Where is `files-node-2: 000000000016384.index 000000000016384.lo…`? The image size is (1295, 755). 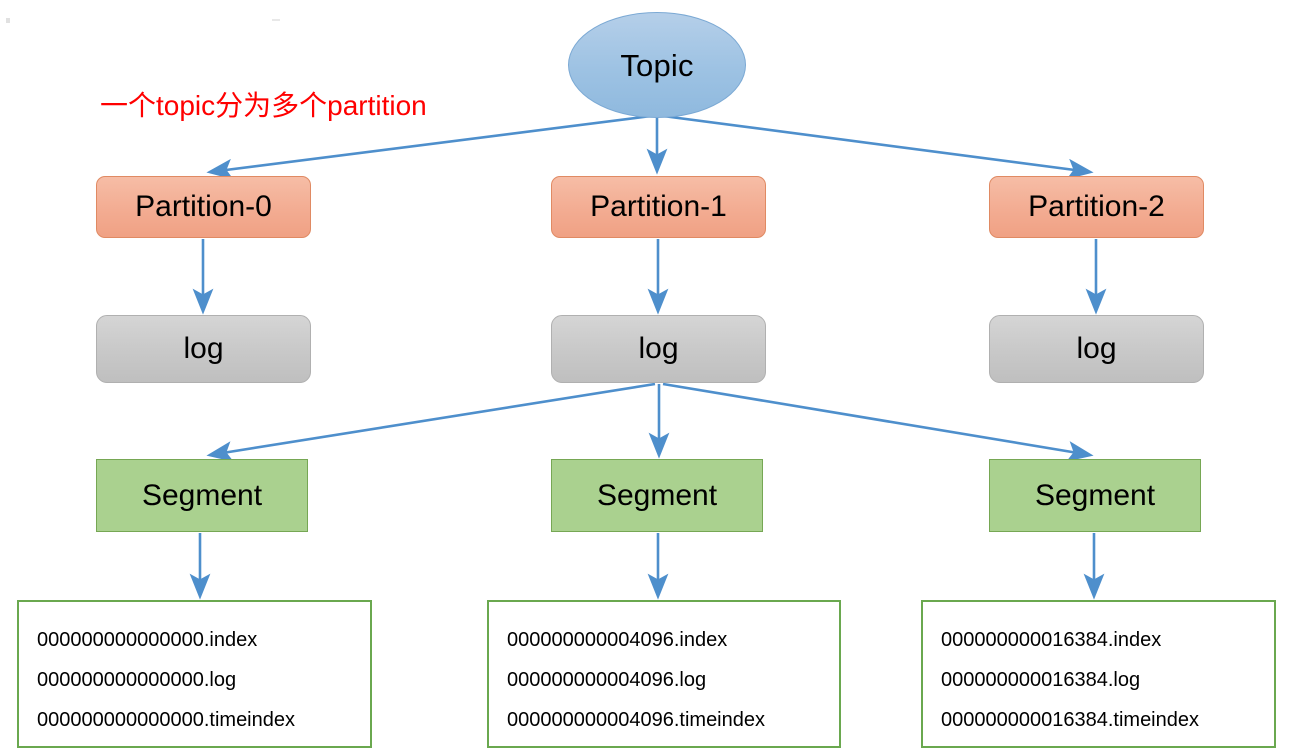 files-node-2: 000000000016384.index 000000000016384.lo… is located at coordinates (1098, 674).